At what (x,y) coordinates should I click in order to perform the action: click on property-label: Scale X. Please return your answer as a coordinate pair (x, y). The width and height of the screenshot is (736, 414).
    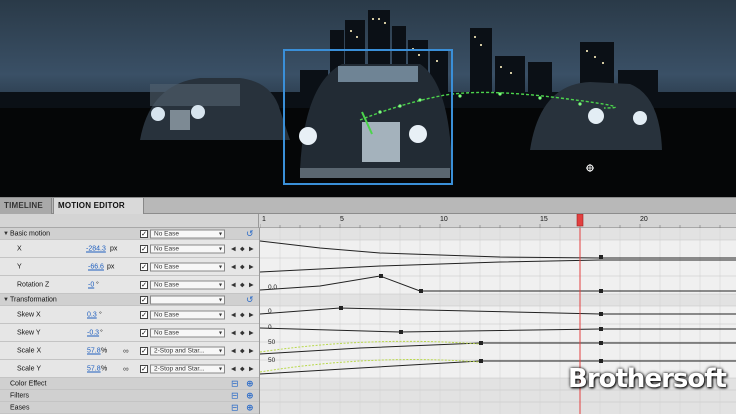
    Looking at the image, I should click on (29, 350).